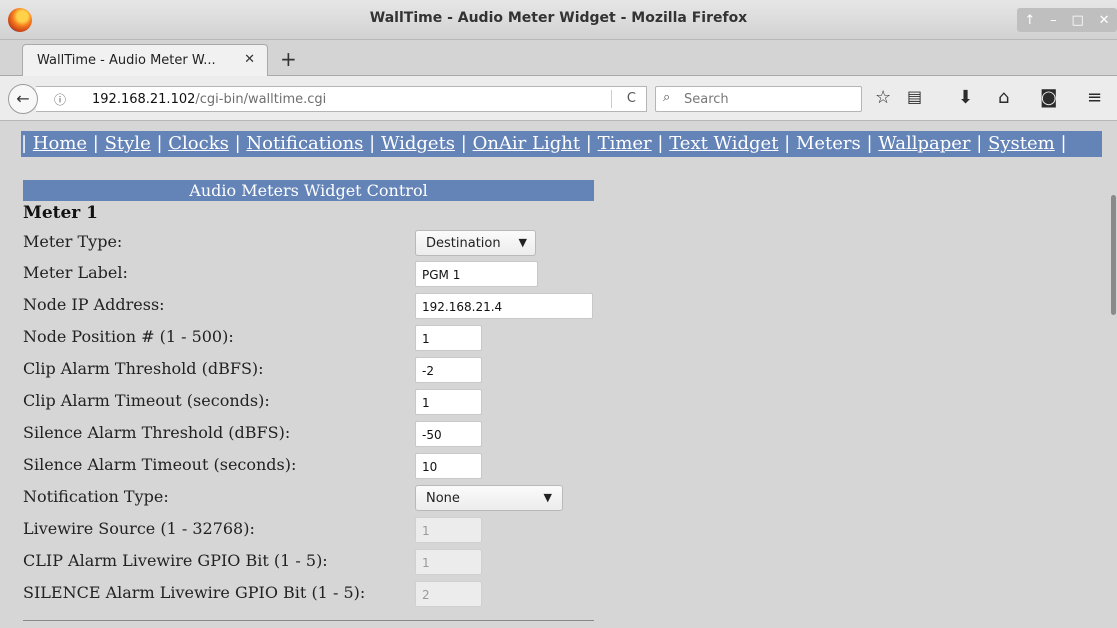  Describe the element at coordinates (1067, 20) in the screenshot. I see `window-controls: ↑ – □ ✕` at that location.